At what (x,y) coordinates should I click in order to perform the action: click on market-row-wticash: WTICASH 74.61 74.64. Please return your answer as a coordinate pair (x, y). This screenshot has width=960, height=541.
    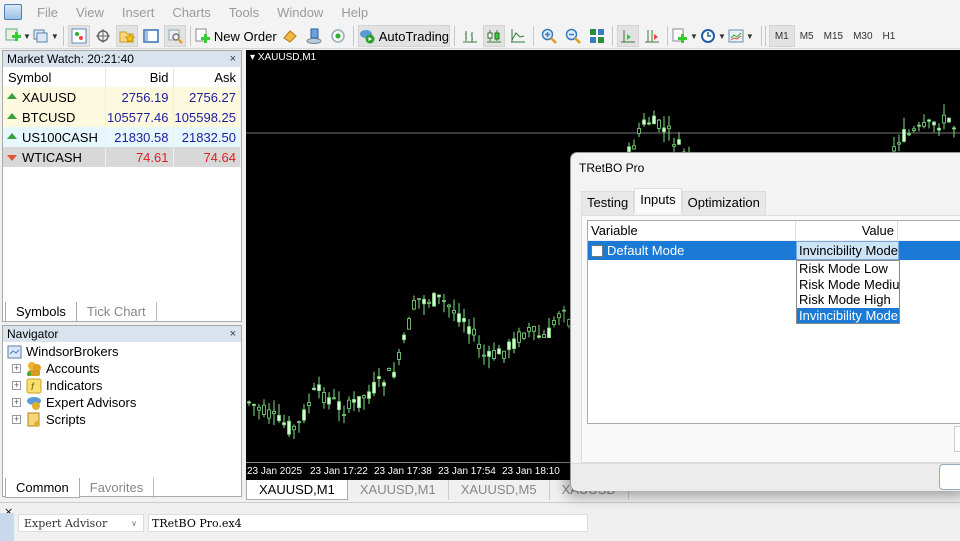
    Looking at the image, I should click on (122, 157).